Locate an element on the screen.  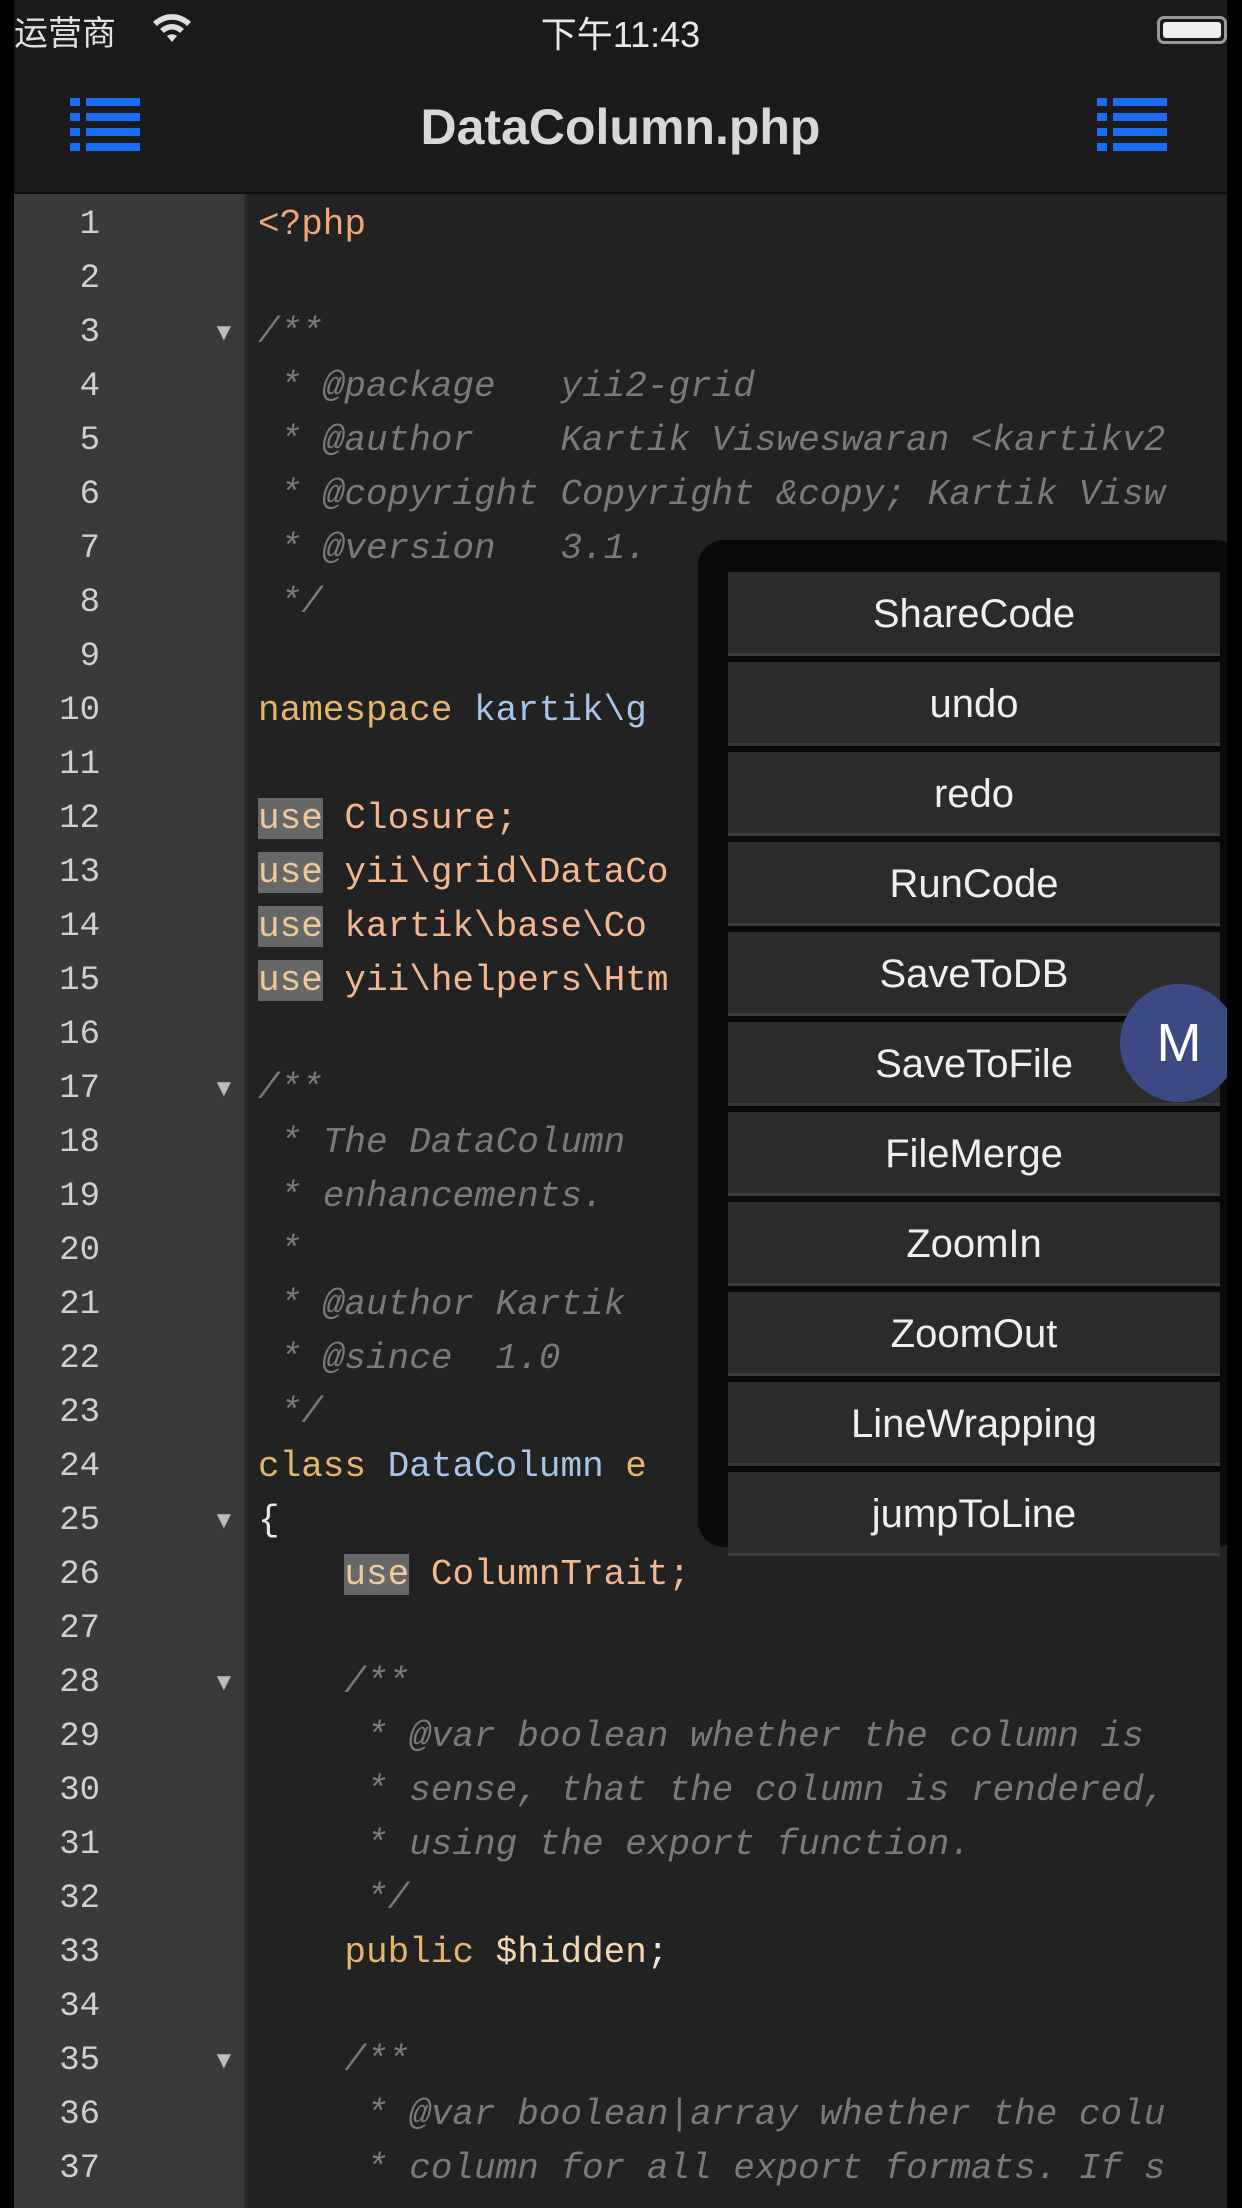
code-line: * is located at coordinates (280, 1250).